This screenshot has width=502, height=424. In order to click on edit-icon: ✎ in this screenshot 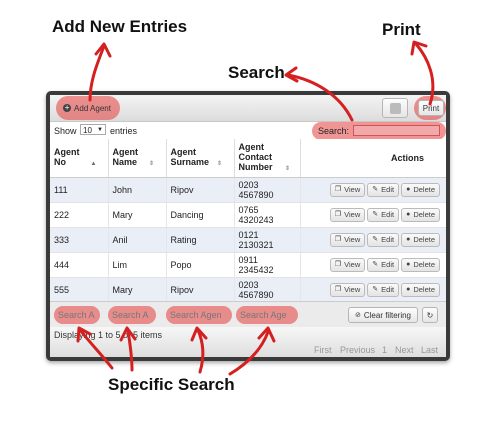, I will do `click(375, 214)`.